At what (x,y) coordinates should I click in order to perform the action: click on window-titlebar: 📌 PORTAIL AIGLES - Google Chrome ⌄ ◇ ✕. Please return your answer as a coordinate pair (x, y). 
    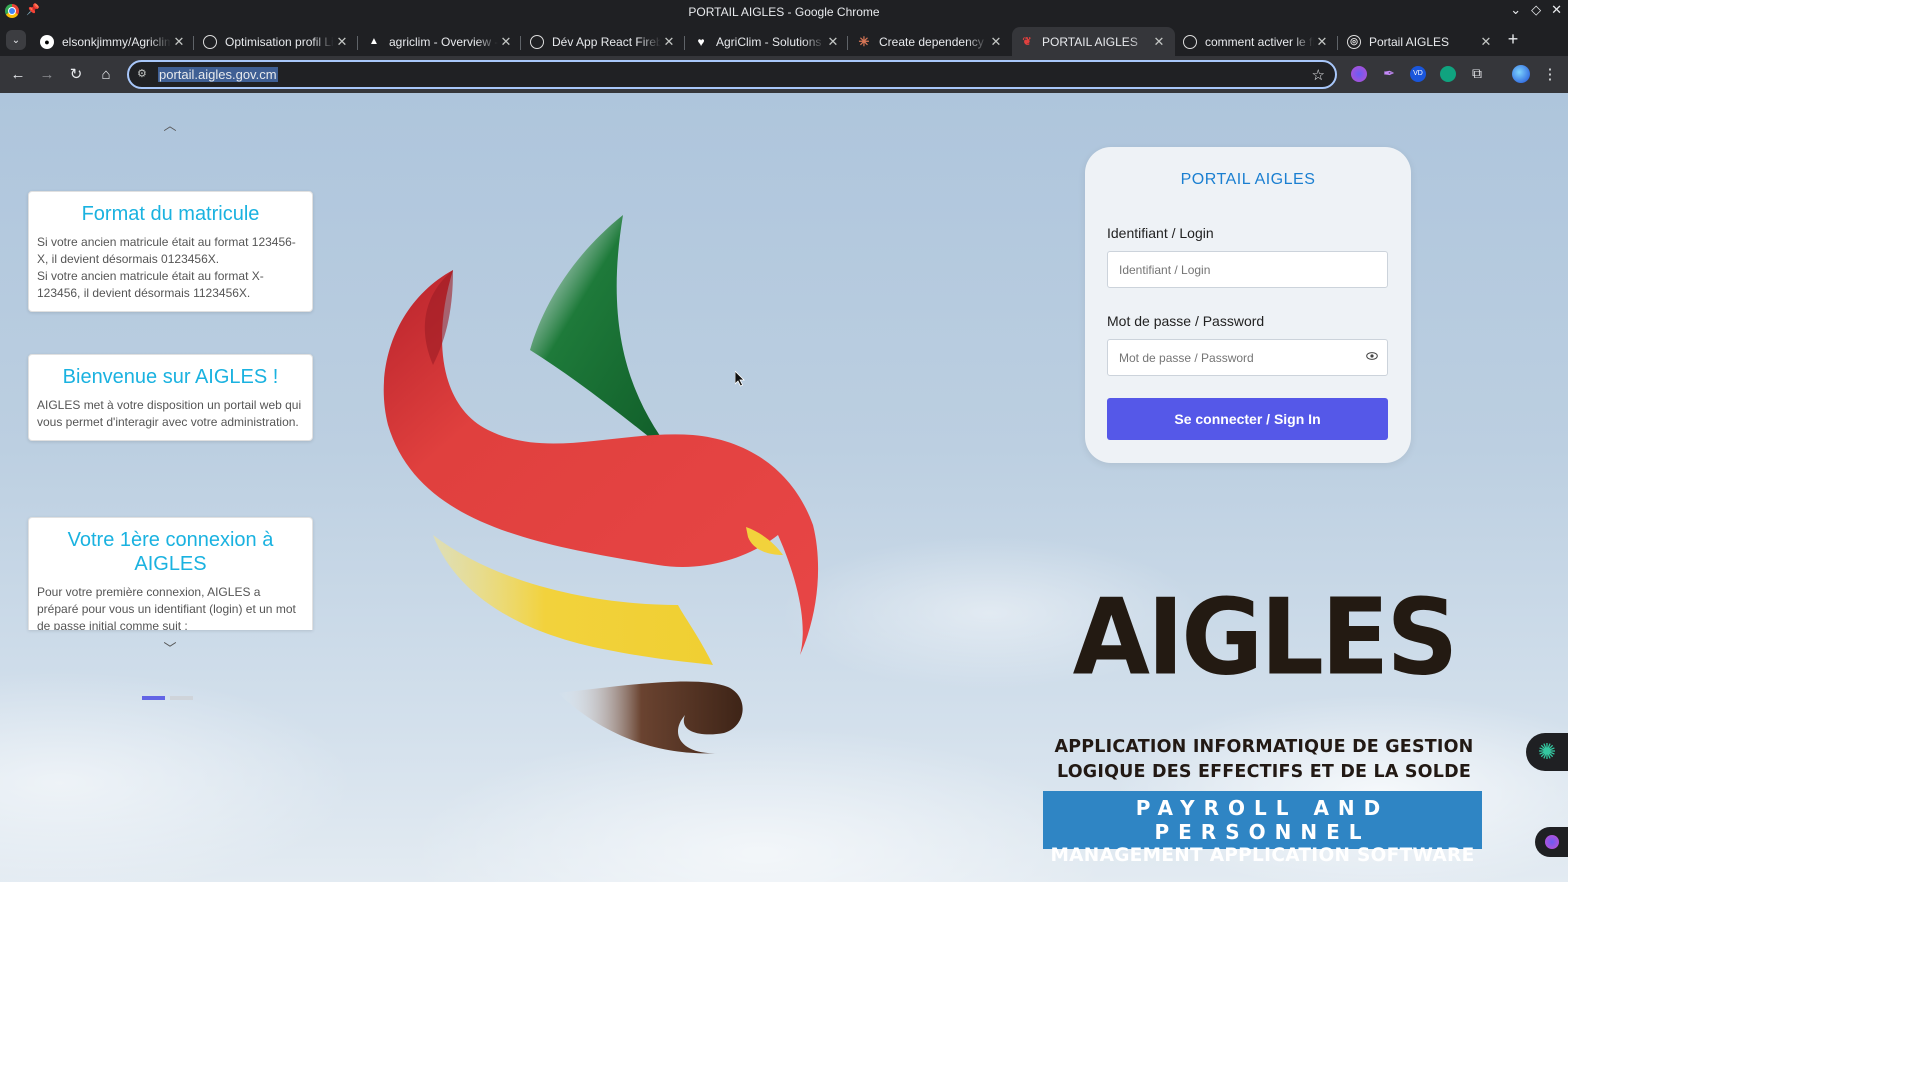
    Looking at the image, I should click on (784, 11).